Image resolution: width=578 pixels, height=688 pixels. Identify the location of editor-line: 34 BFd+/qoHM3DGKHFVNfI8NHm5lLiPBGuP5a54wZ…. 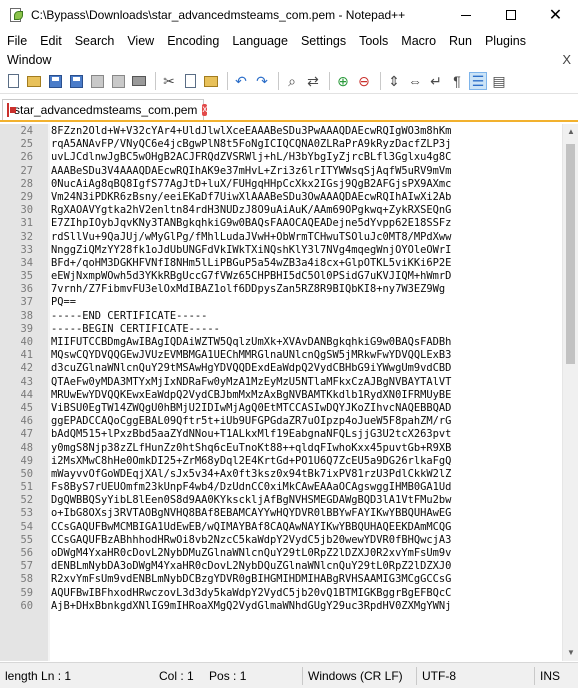
(281, 263).